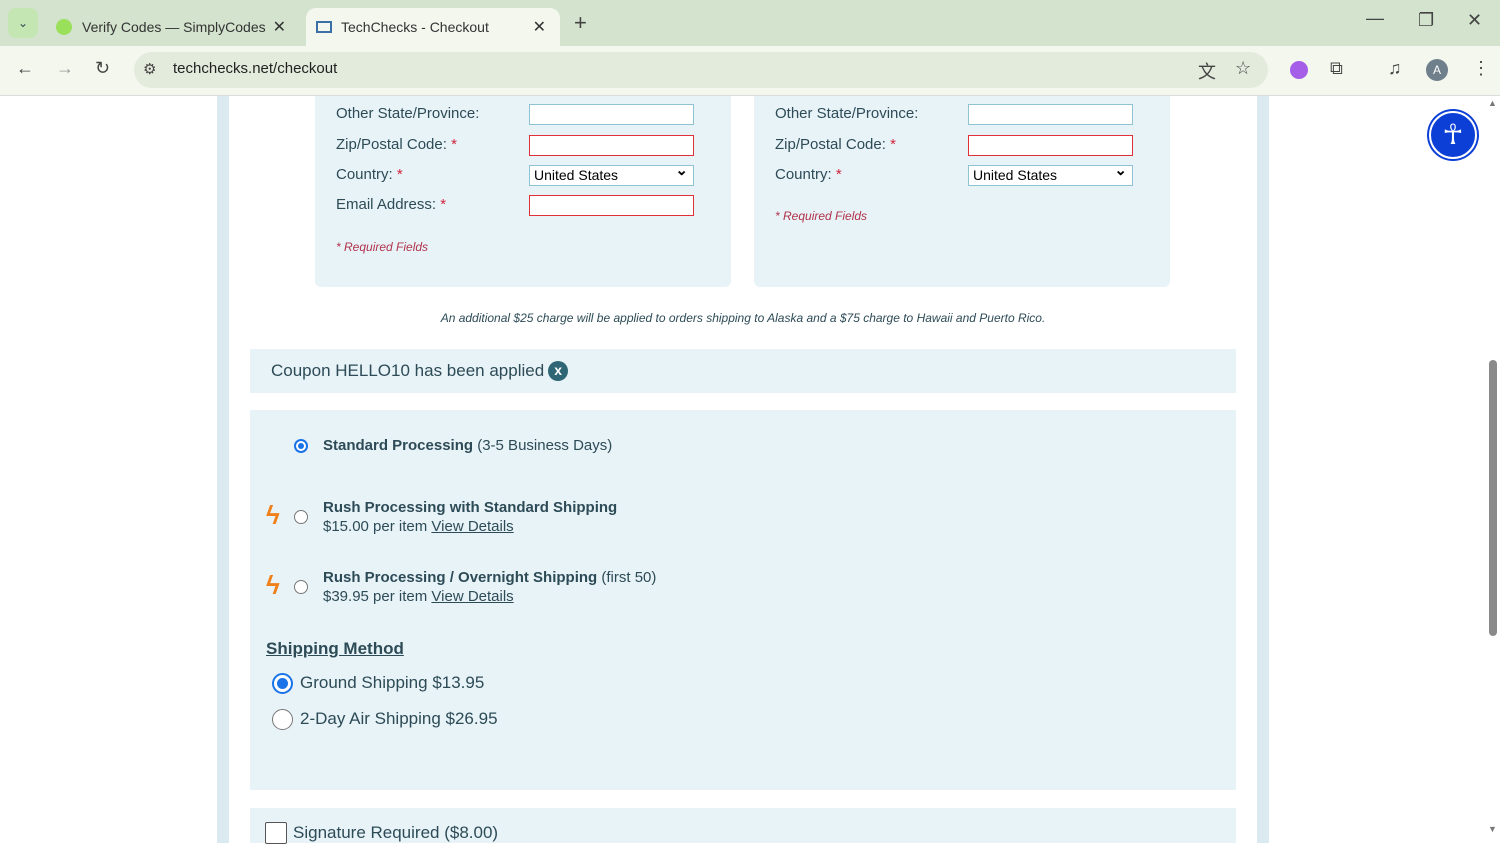 The height and width of the screenshot is (844, 1500). I want to click on rush-overnight-radio, so click(301, 587).